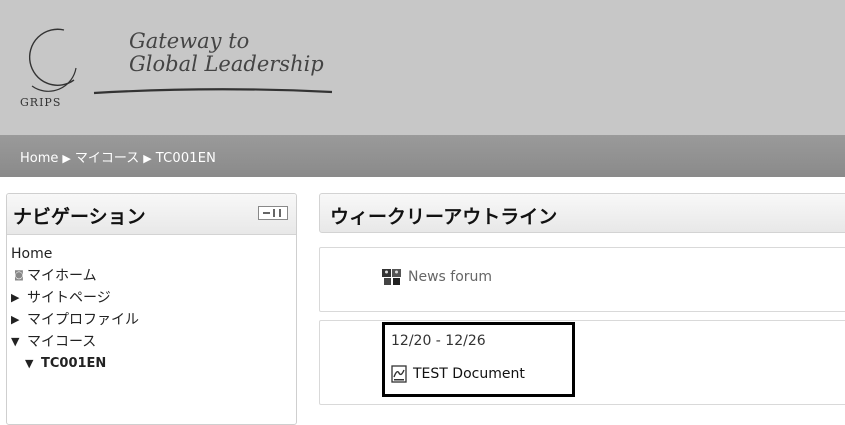 The width and height of the screenshot is (845, 425). I want to click on navigation-title: ナビゲーション, so click(79, 217).